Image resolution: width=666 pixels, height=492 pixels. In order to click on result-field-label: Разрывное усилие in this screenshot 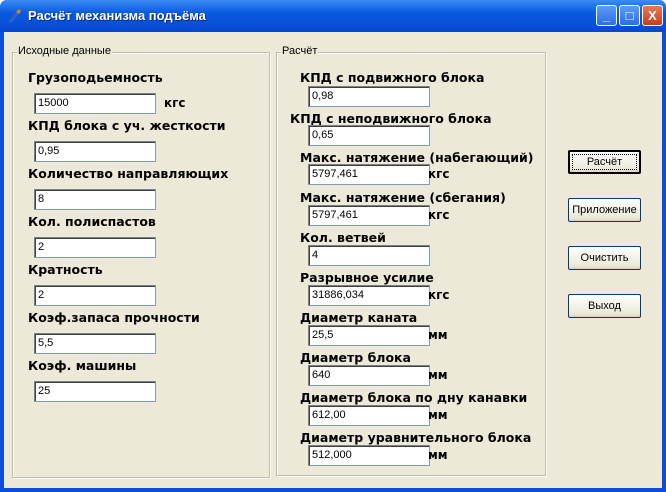, I will do `click(367, 277)`.